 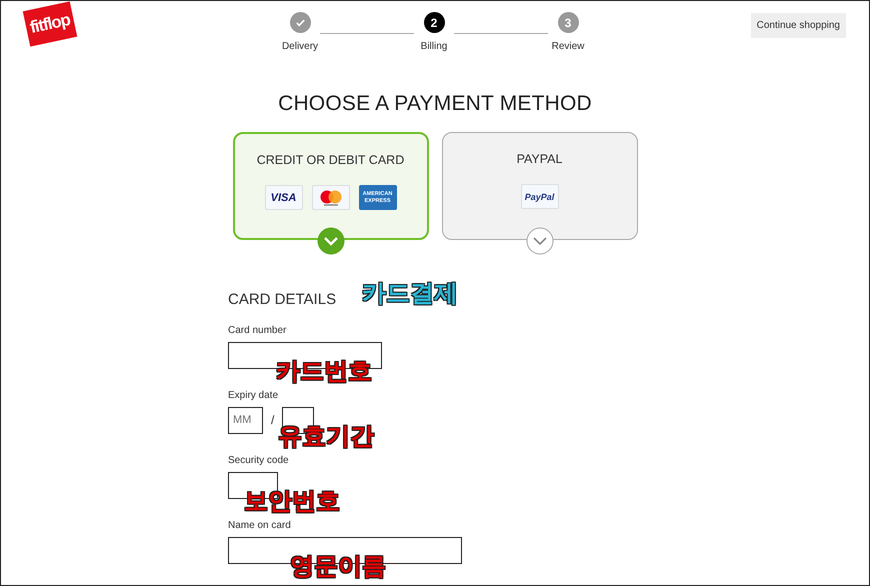 I want to click on payment-option: PAYPAL PayPal, so click(x=540, y=186).